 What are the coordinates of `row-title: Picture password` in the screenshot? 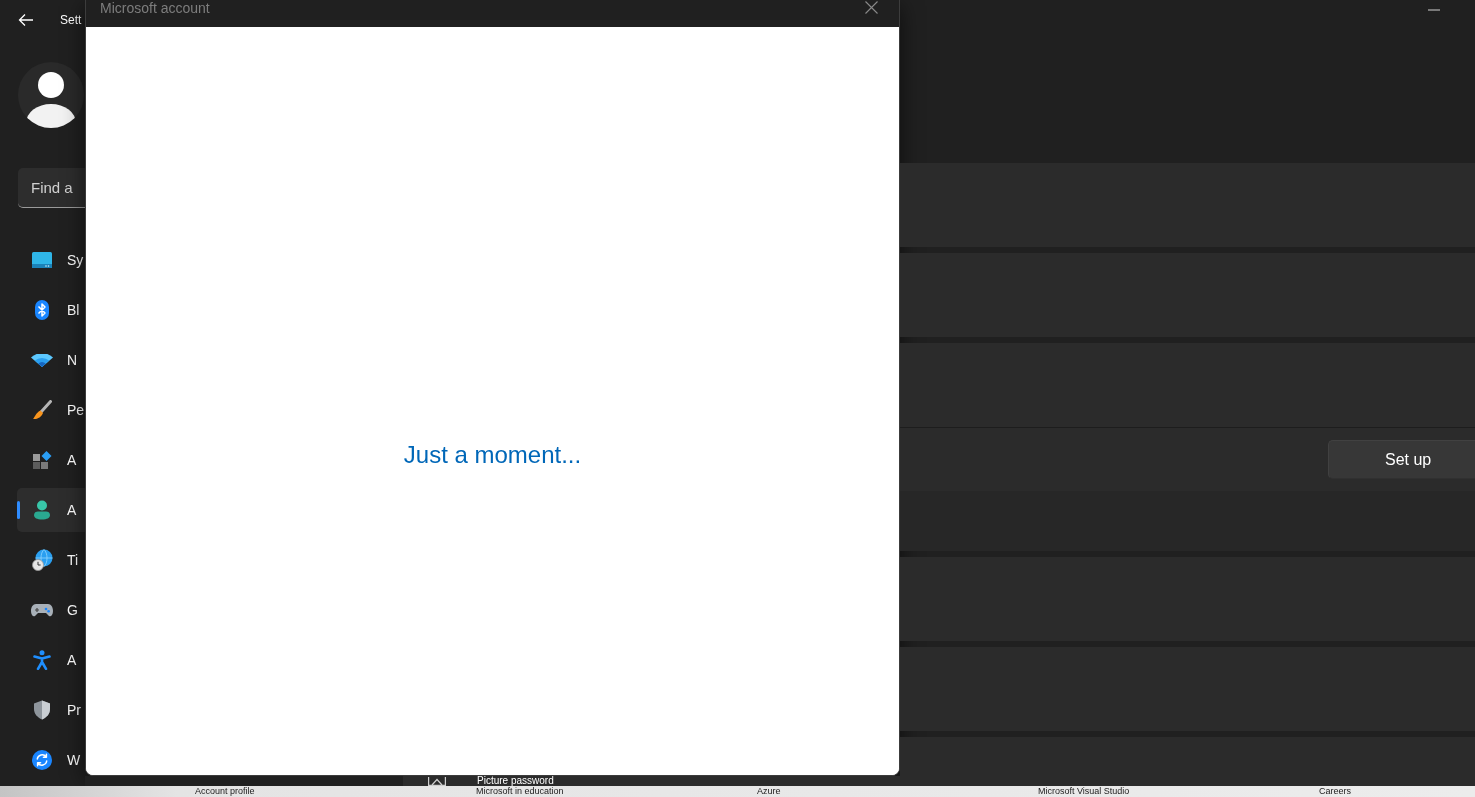 It's located at (515, 781).